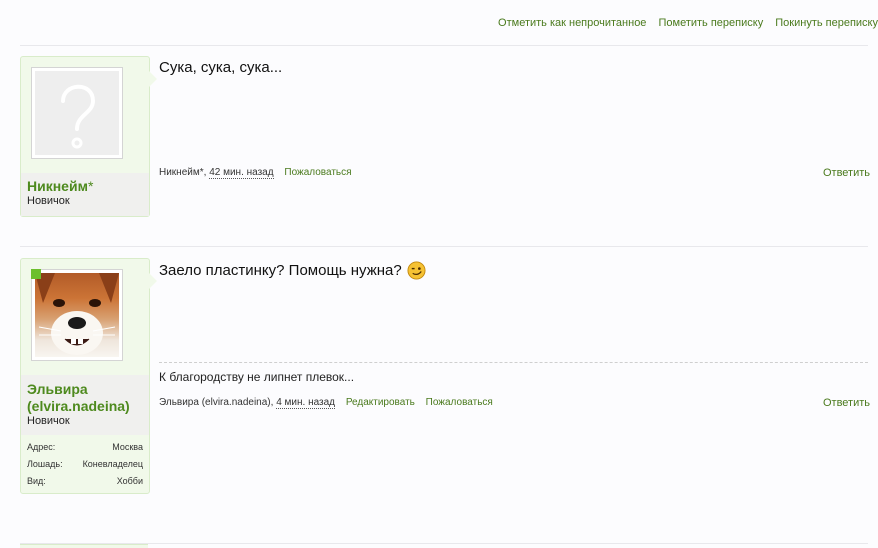 This screenshot has height=548, width=878. Describe the element at coordinates (85, 398) in the screenshot. I see `username-link: Эльвира (elvira.nadeina)` at that location.